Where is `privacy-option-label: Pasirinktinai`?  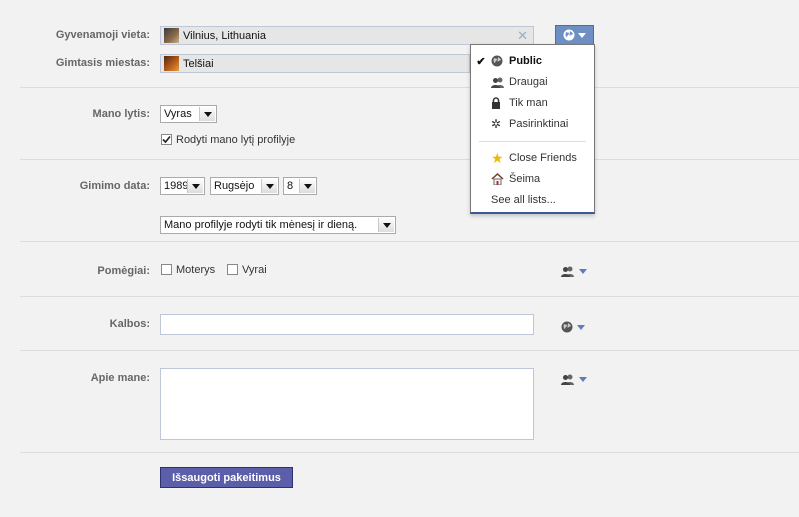 privacy-option-label: Pasirinktinai is located at coordinates (539, 124).